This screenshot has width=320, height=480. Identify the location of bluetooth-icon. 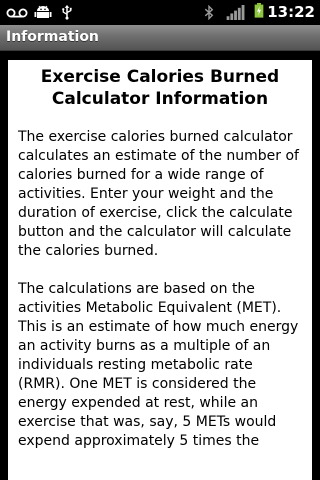
(209, 12).